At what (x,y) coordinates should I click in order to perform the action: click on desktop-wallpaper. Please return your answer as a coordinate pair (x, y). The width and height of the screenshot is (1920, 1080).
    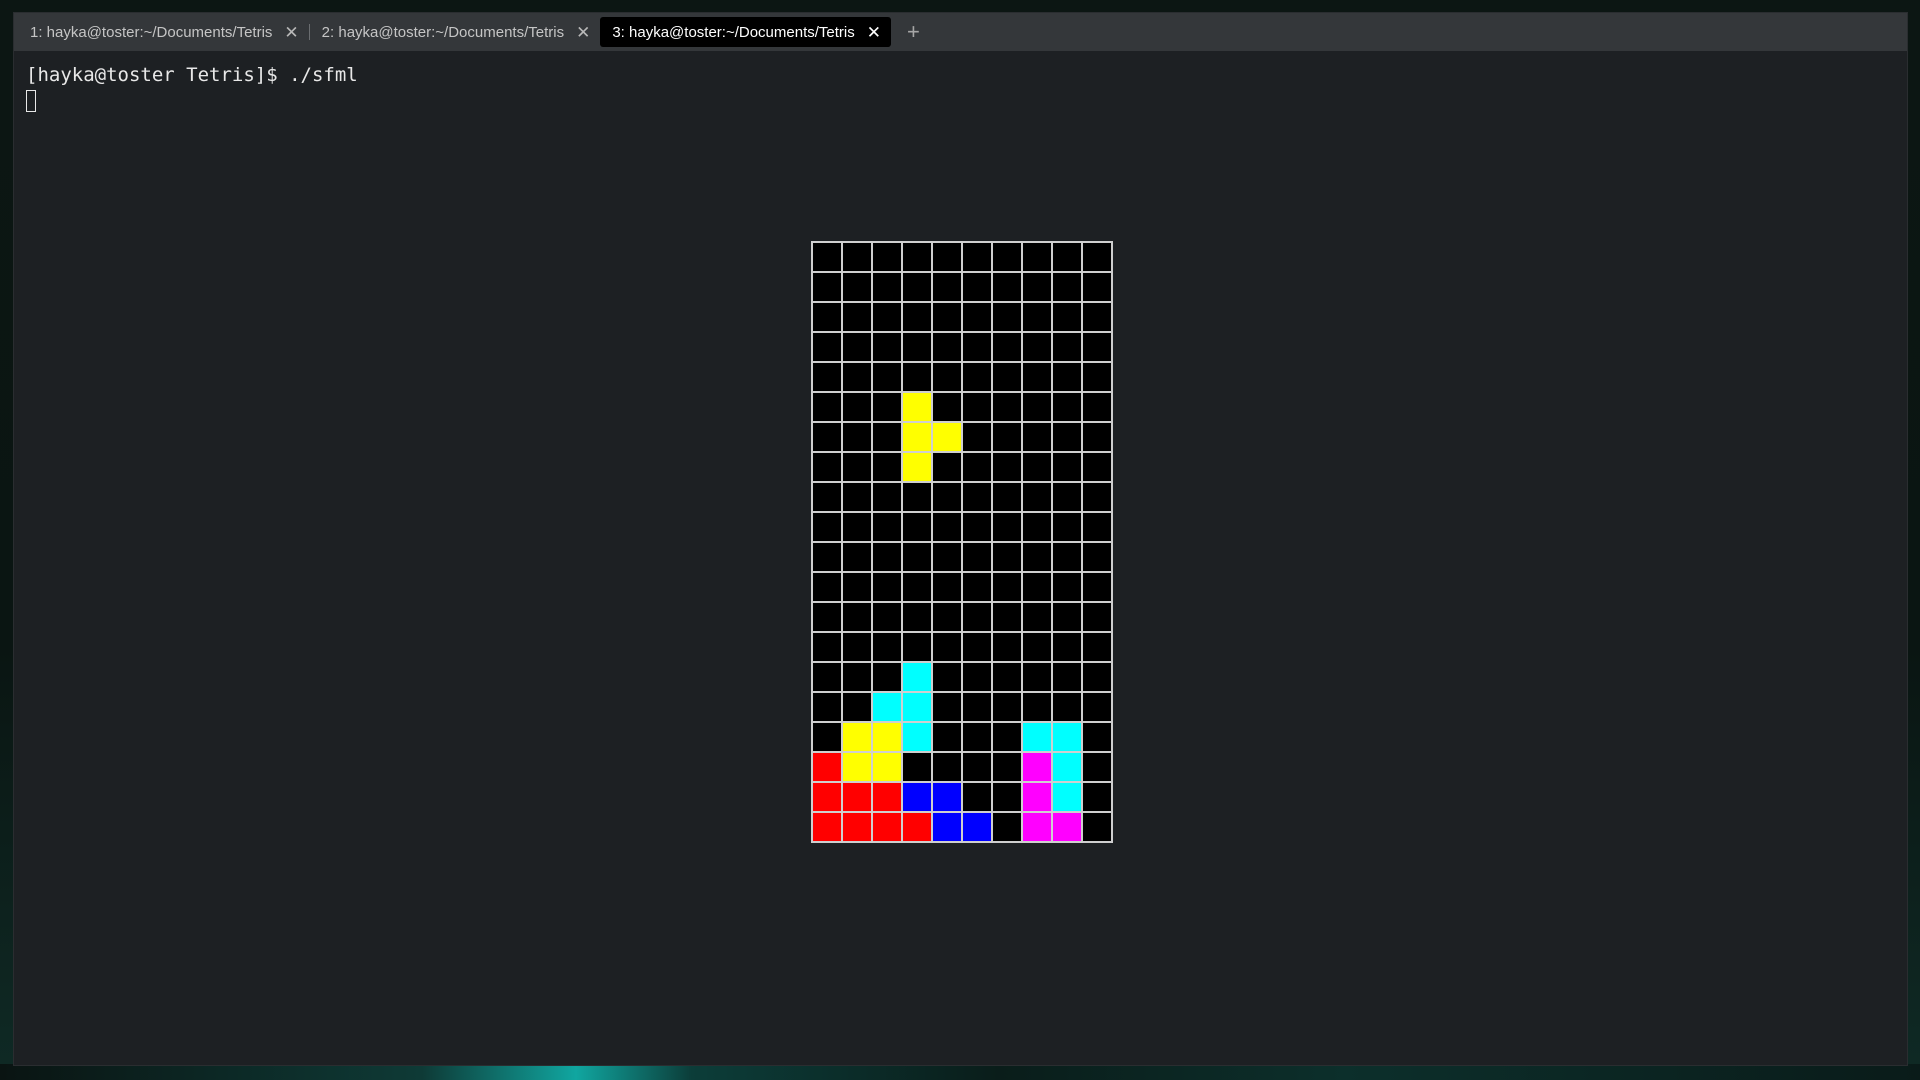
    Looking at the image, I should click on (960, 1072).